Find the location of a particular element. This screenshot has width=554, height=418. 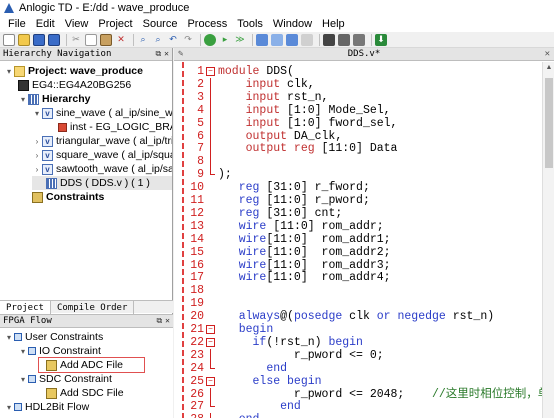

analyzer-icon is located at coordinates (359, 39).